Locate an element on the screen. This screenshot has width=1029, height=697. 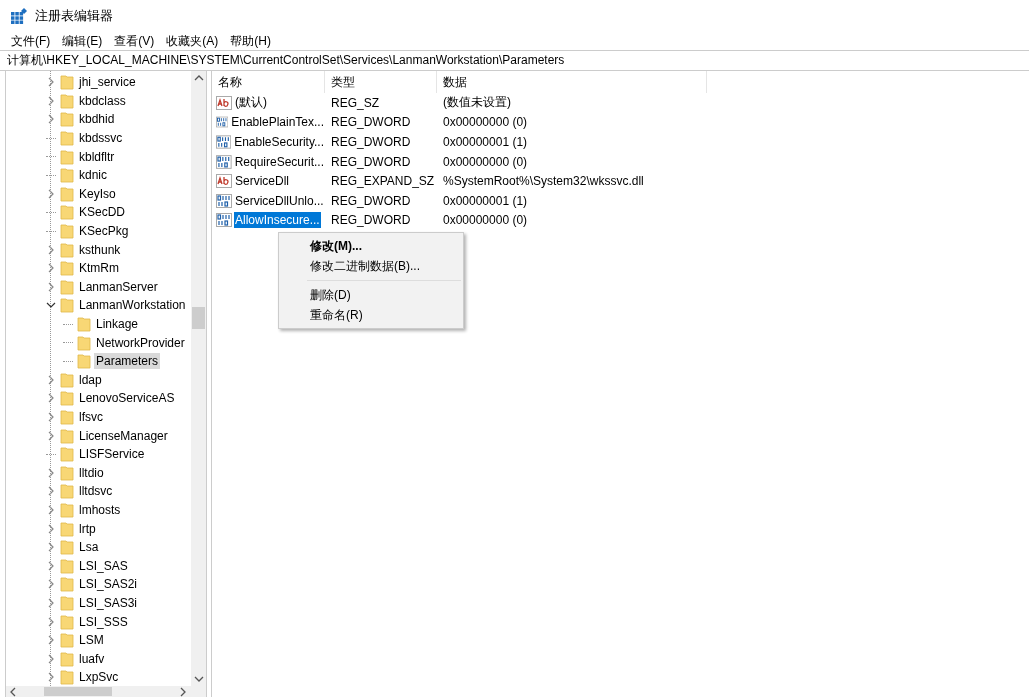
value-data: 0x00000001 (1) is located at coordinates (485, 142).